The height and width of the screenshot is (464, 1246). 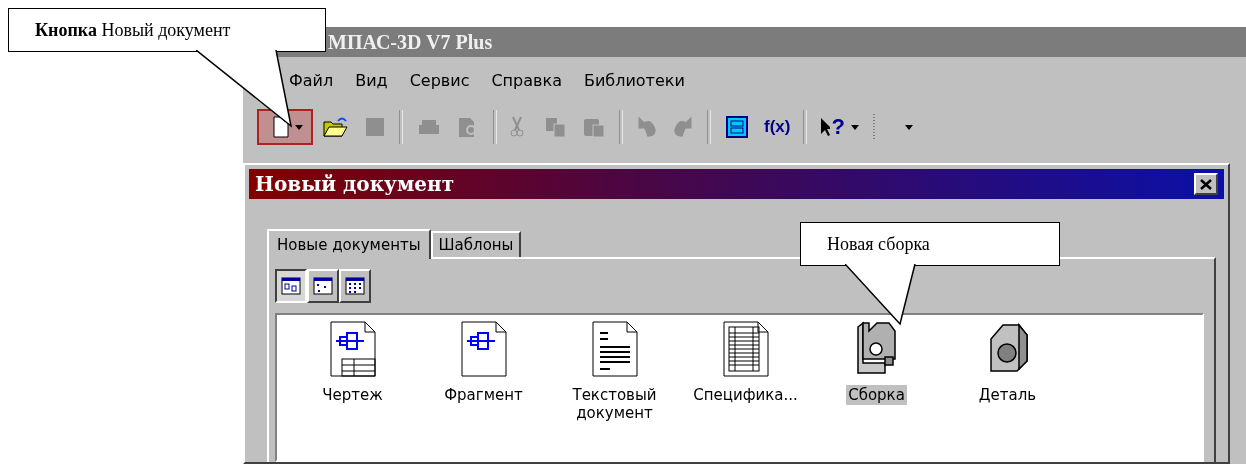 I want to click on copy-icon, so click(x=556, y=127).